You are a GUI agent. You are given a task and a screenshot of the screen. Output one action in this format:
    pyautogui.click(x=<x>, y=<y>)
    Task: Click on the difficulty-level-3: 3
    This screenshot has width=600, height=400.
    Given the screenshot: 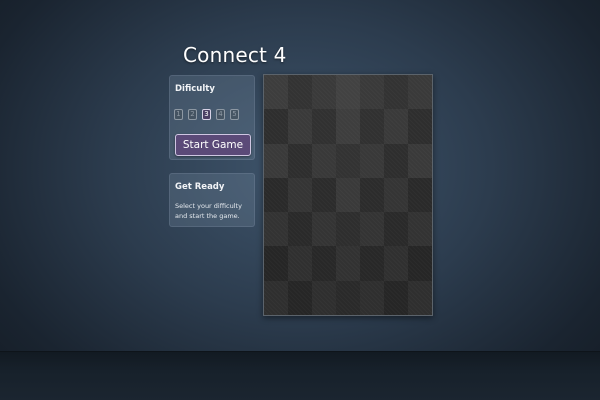 What is the action you would take?
    pyautogui.click(x=206, y=114)
    